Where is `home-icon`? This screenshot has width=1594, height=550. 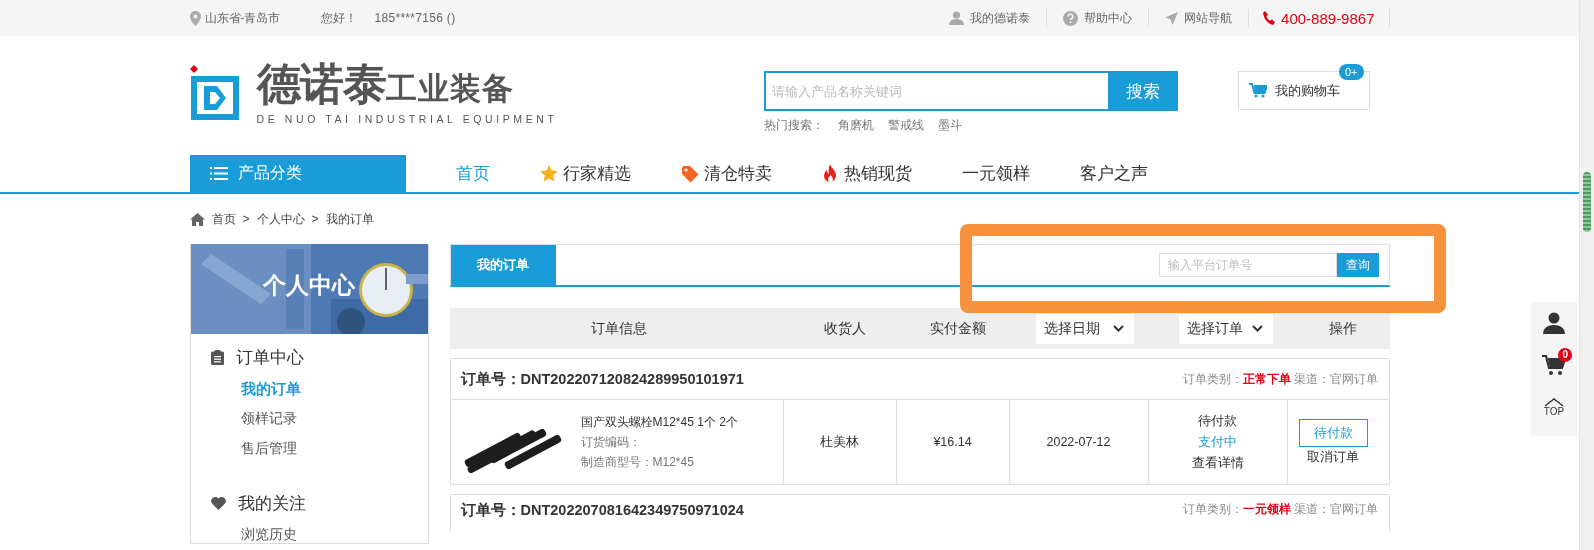 home-icon is located at coordinates (197, 219).